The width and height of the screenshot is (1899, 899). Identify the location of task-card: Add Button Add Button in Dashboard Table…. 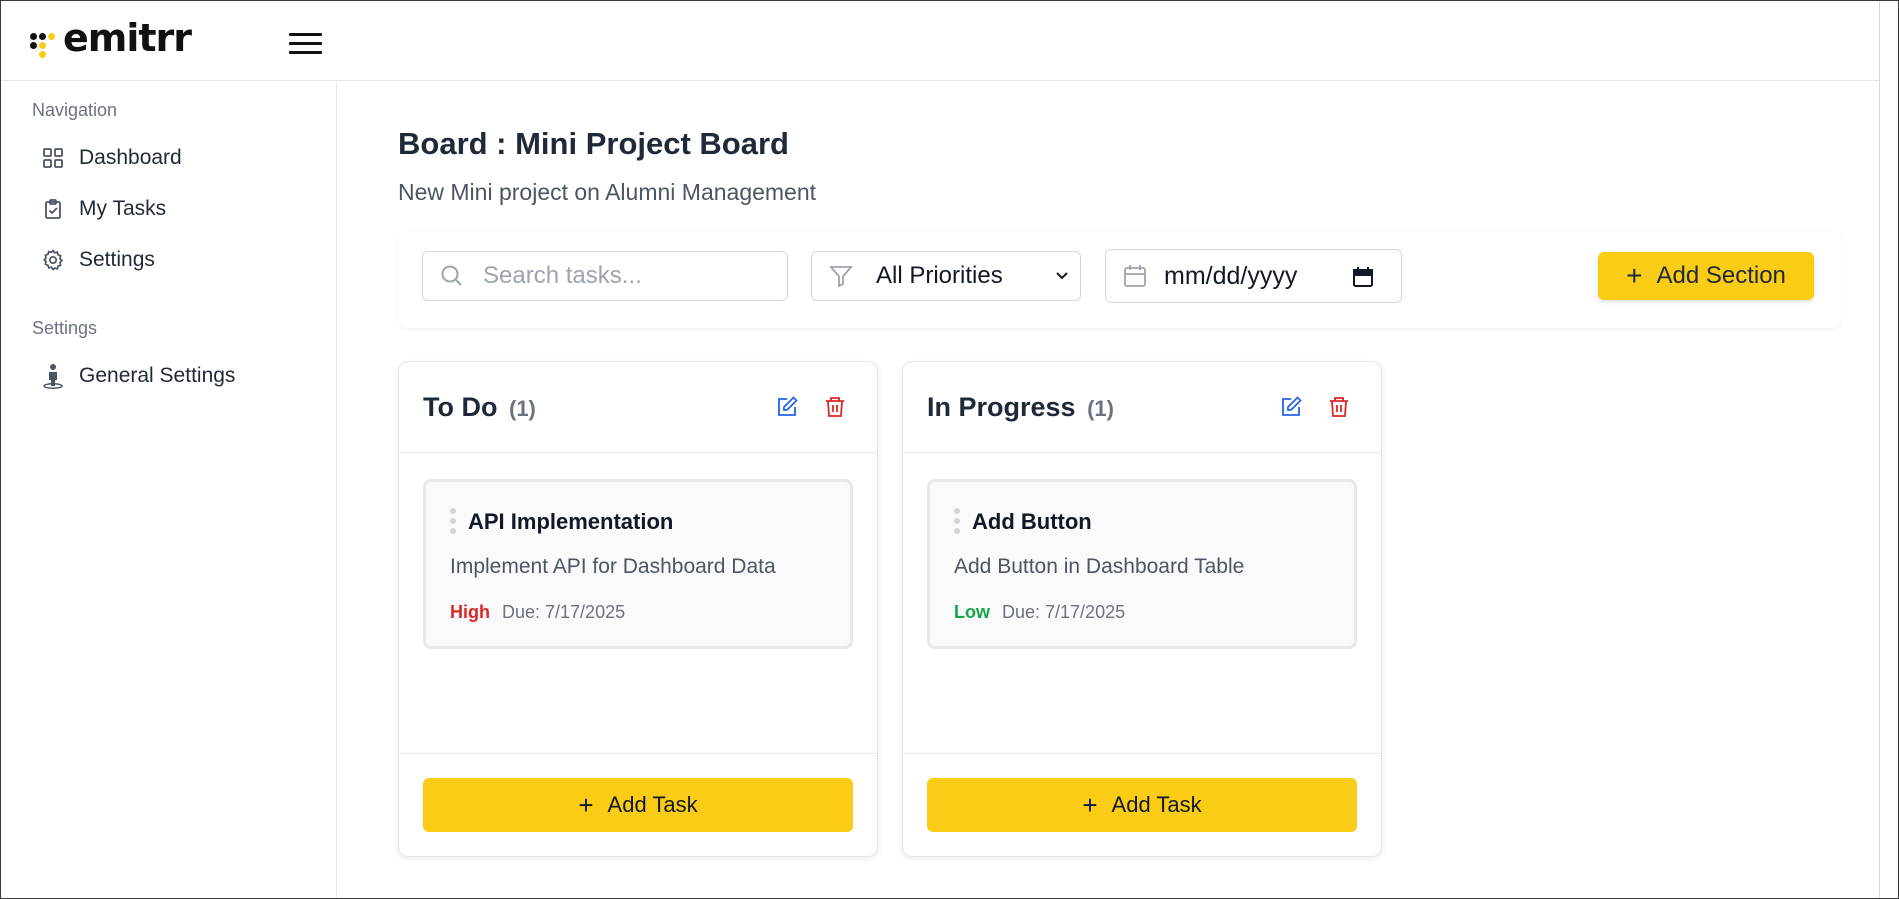
(1142, 564).